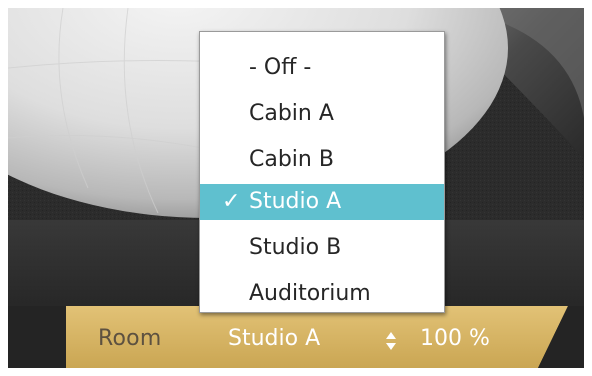  I want to click on room-preset-selector: Studio A, so click(274, 338).